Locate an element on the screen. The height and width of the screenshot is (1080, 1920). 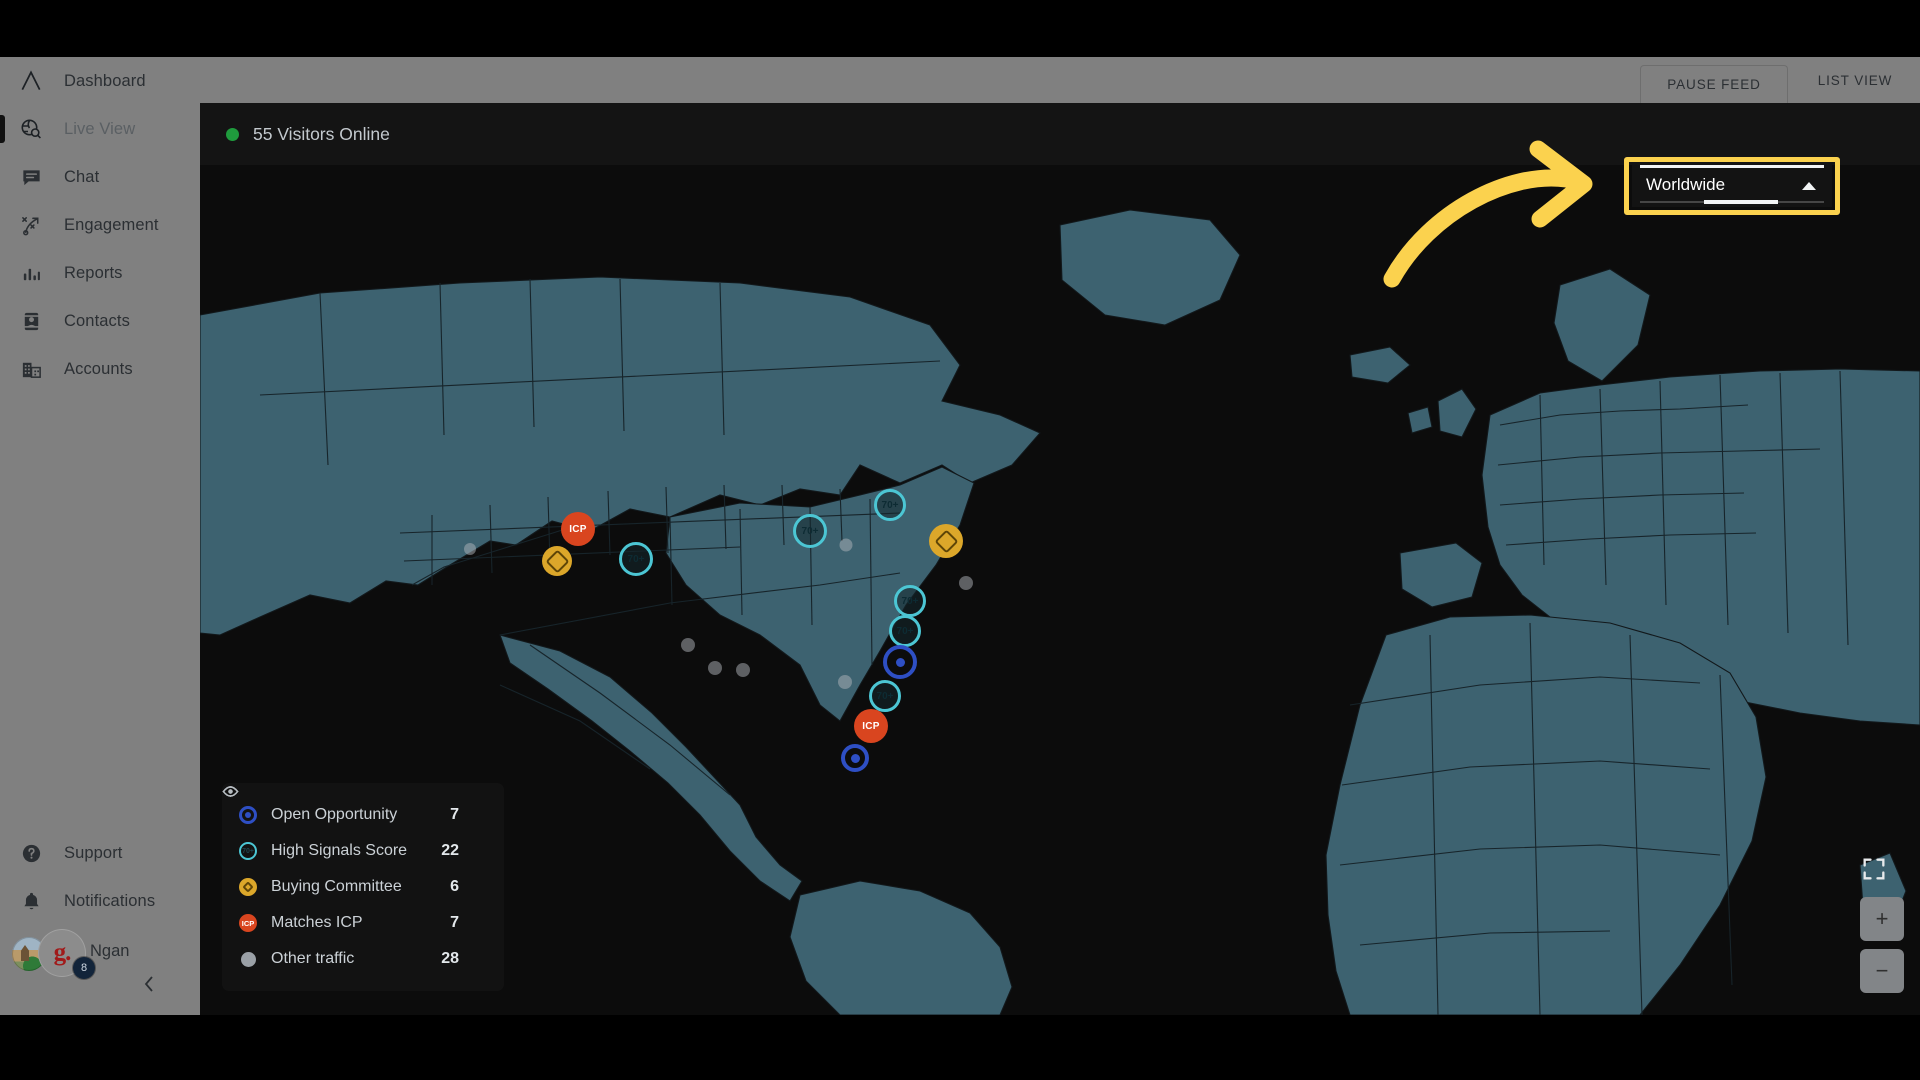
sidebar-item-label: Dashboard is located at coordinates (105, 80).